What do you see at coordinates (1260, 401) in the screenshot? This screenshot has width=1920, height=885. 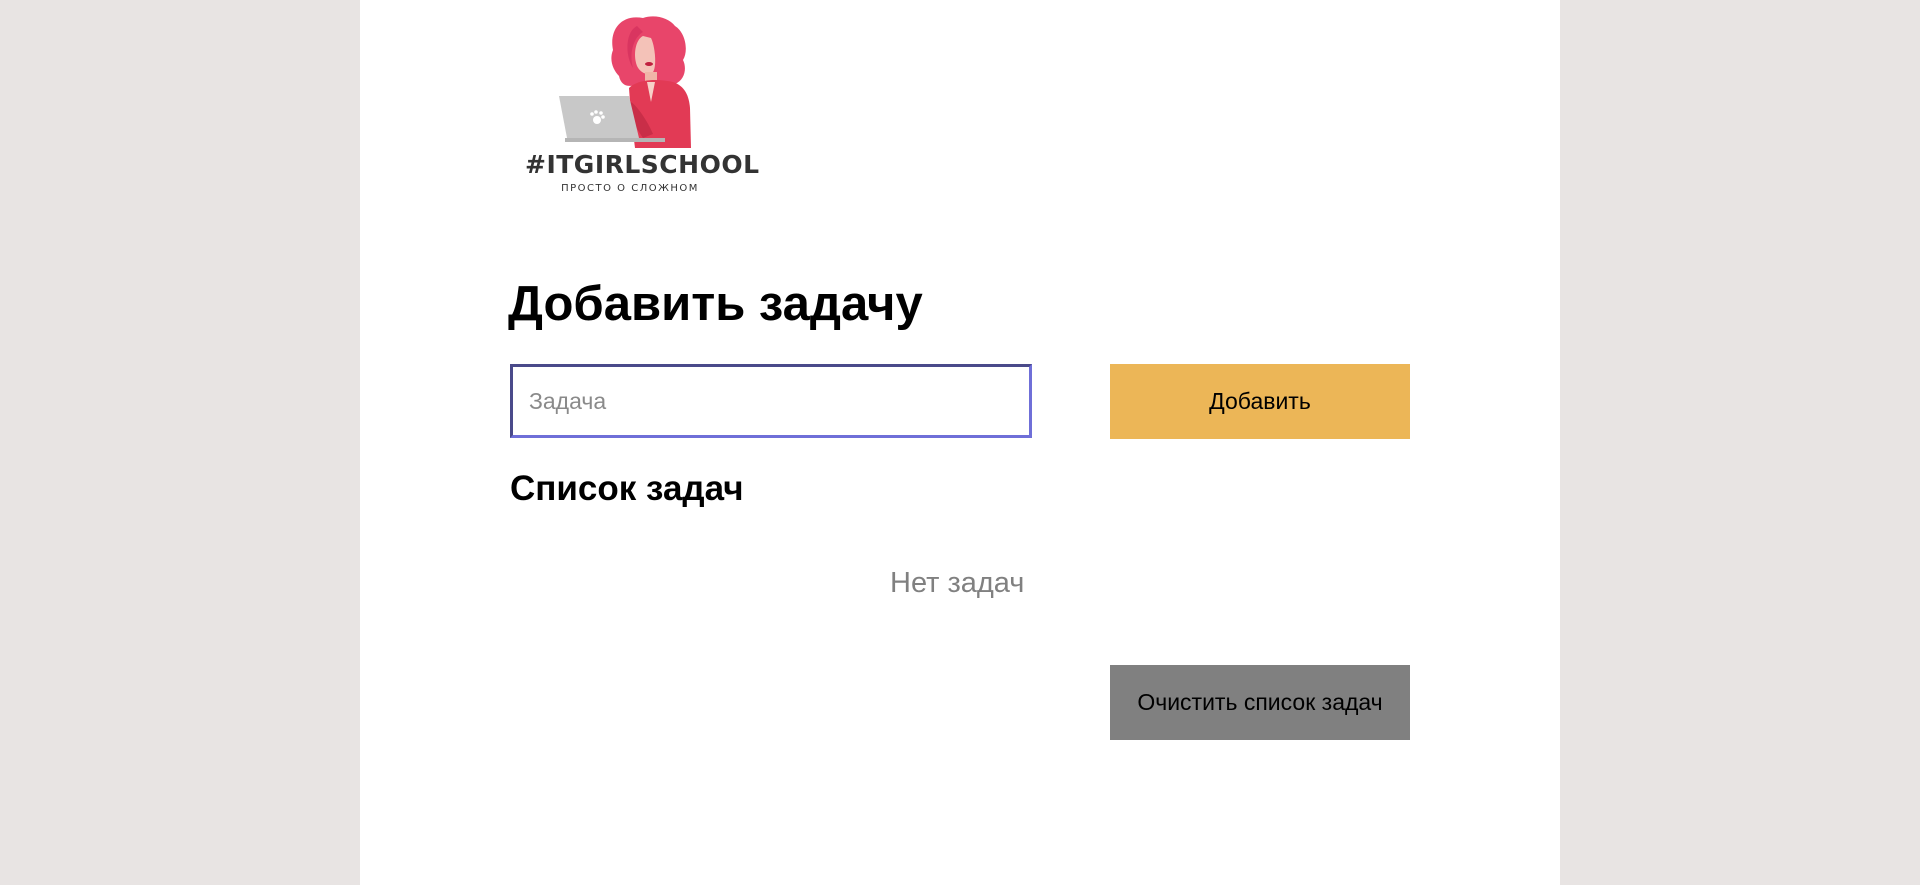 I see `add-task-button: Добавить` at bounding box center [1260, 401].